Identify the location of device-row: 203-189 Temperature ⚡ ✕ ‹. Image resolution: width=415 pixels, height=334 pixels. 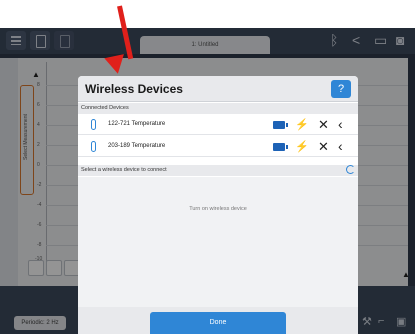
(218, 147).